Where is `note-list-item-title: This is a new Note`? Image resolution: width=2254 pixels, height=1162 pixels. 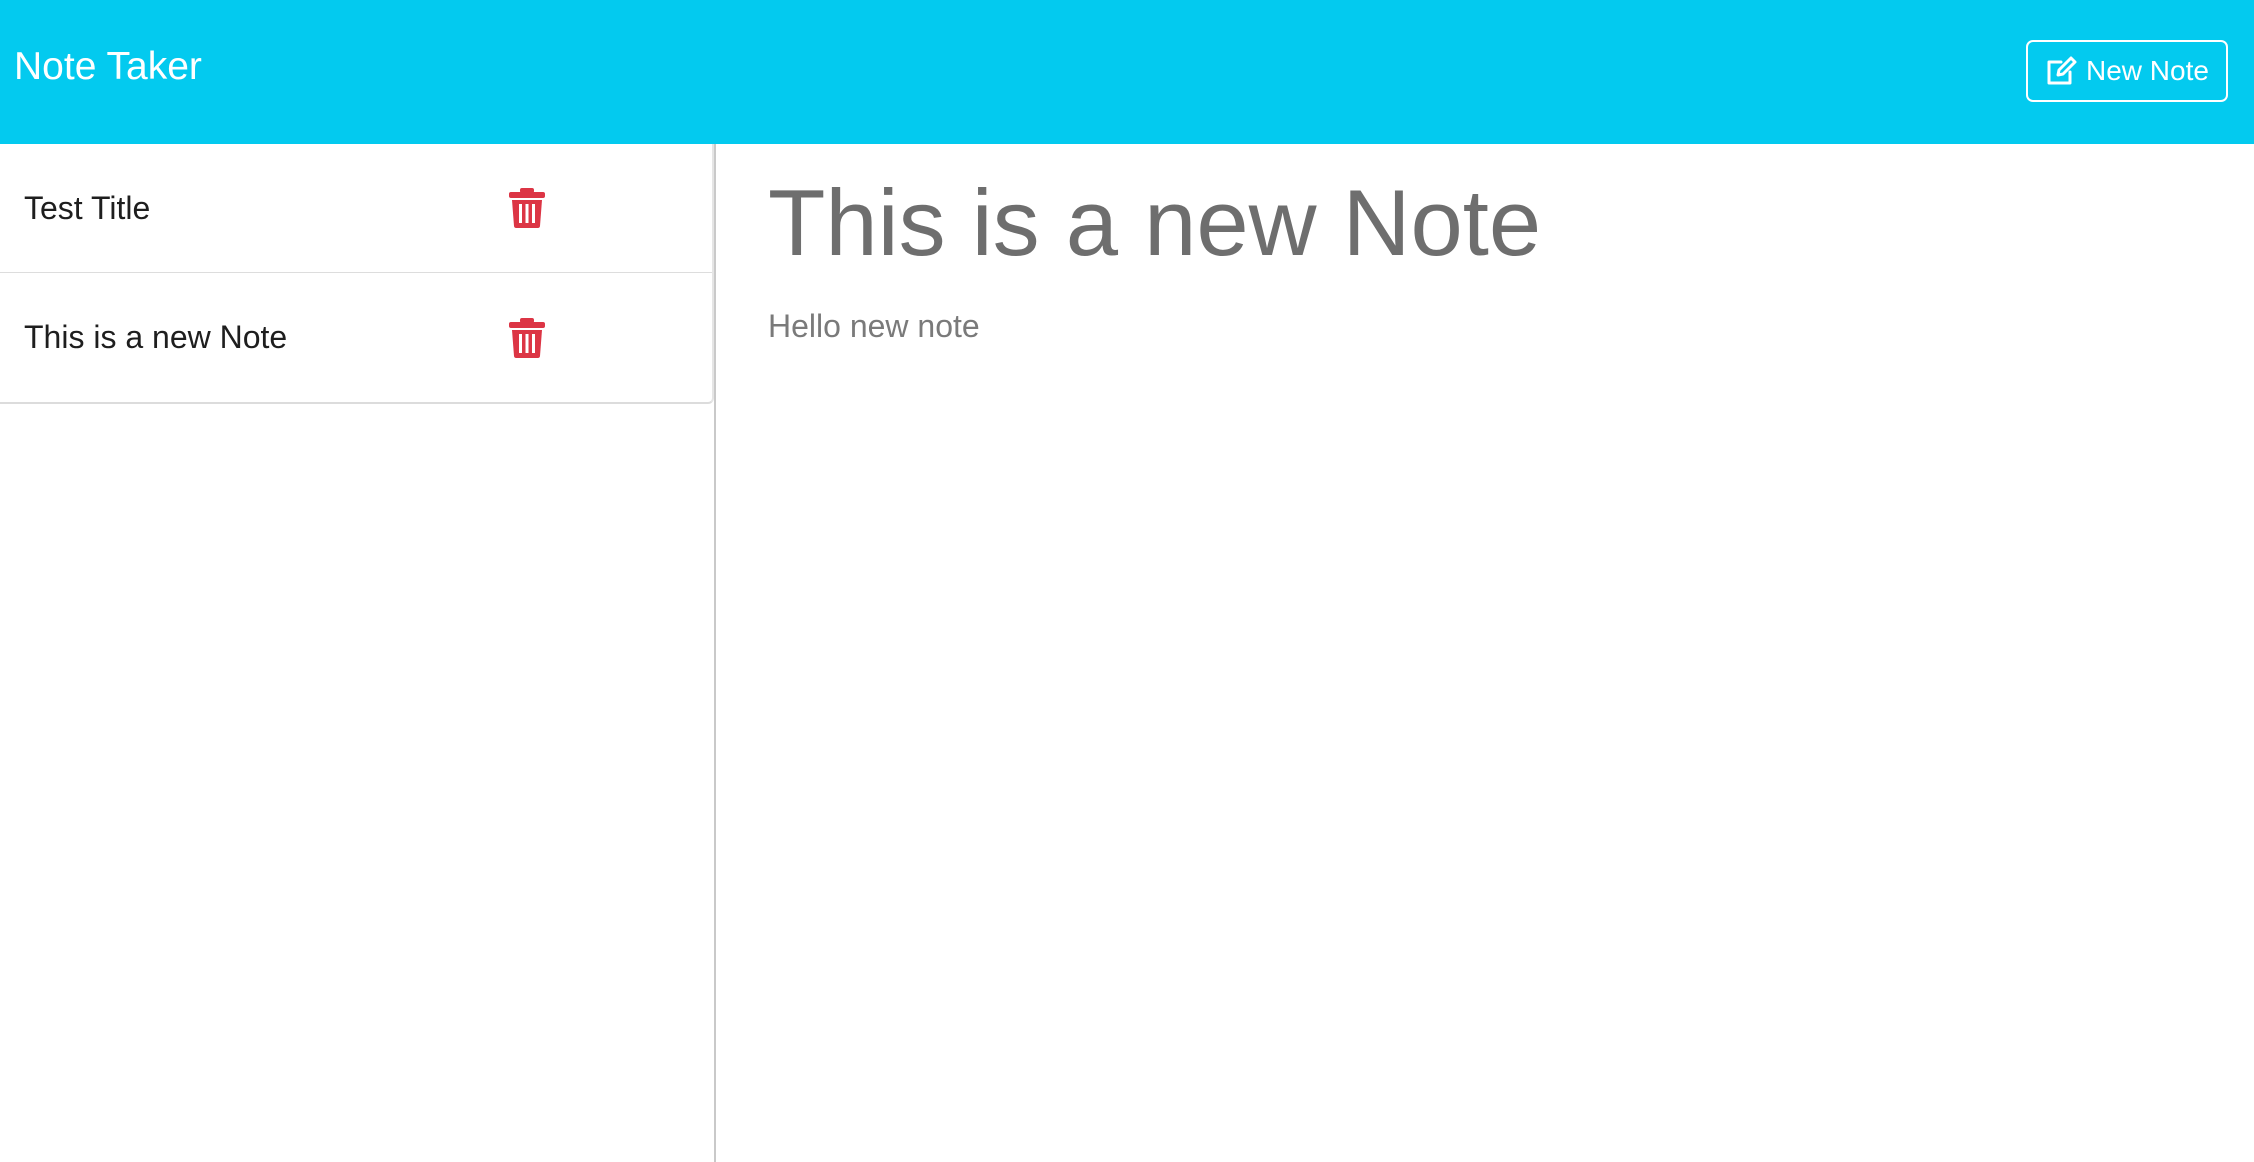
note-list-item-title: This is a new Note is located at coordinates (156, 337).